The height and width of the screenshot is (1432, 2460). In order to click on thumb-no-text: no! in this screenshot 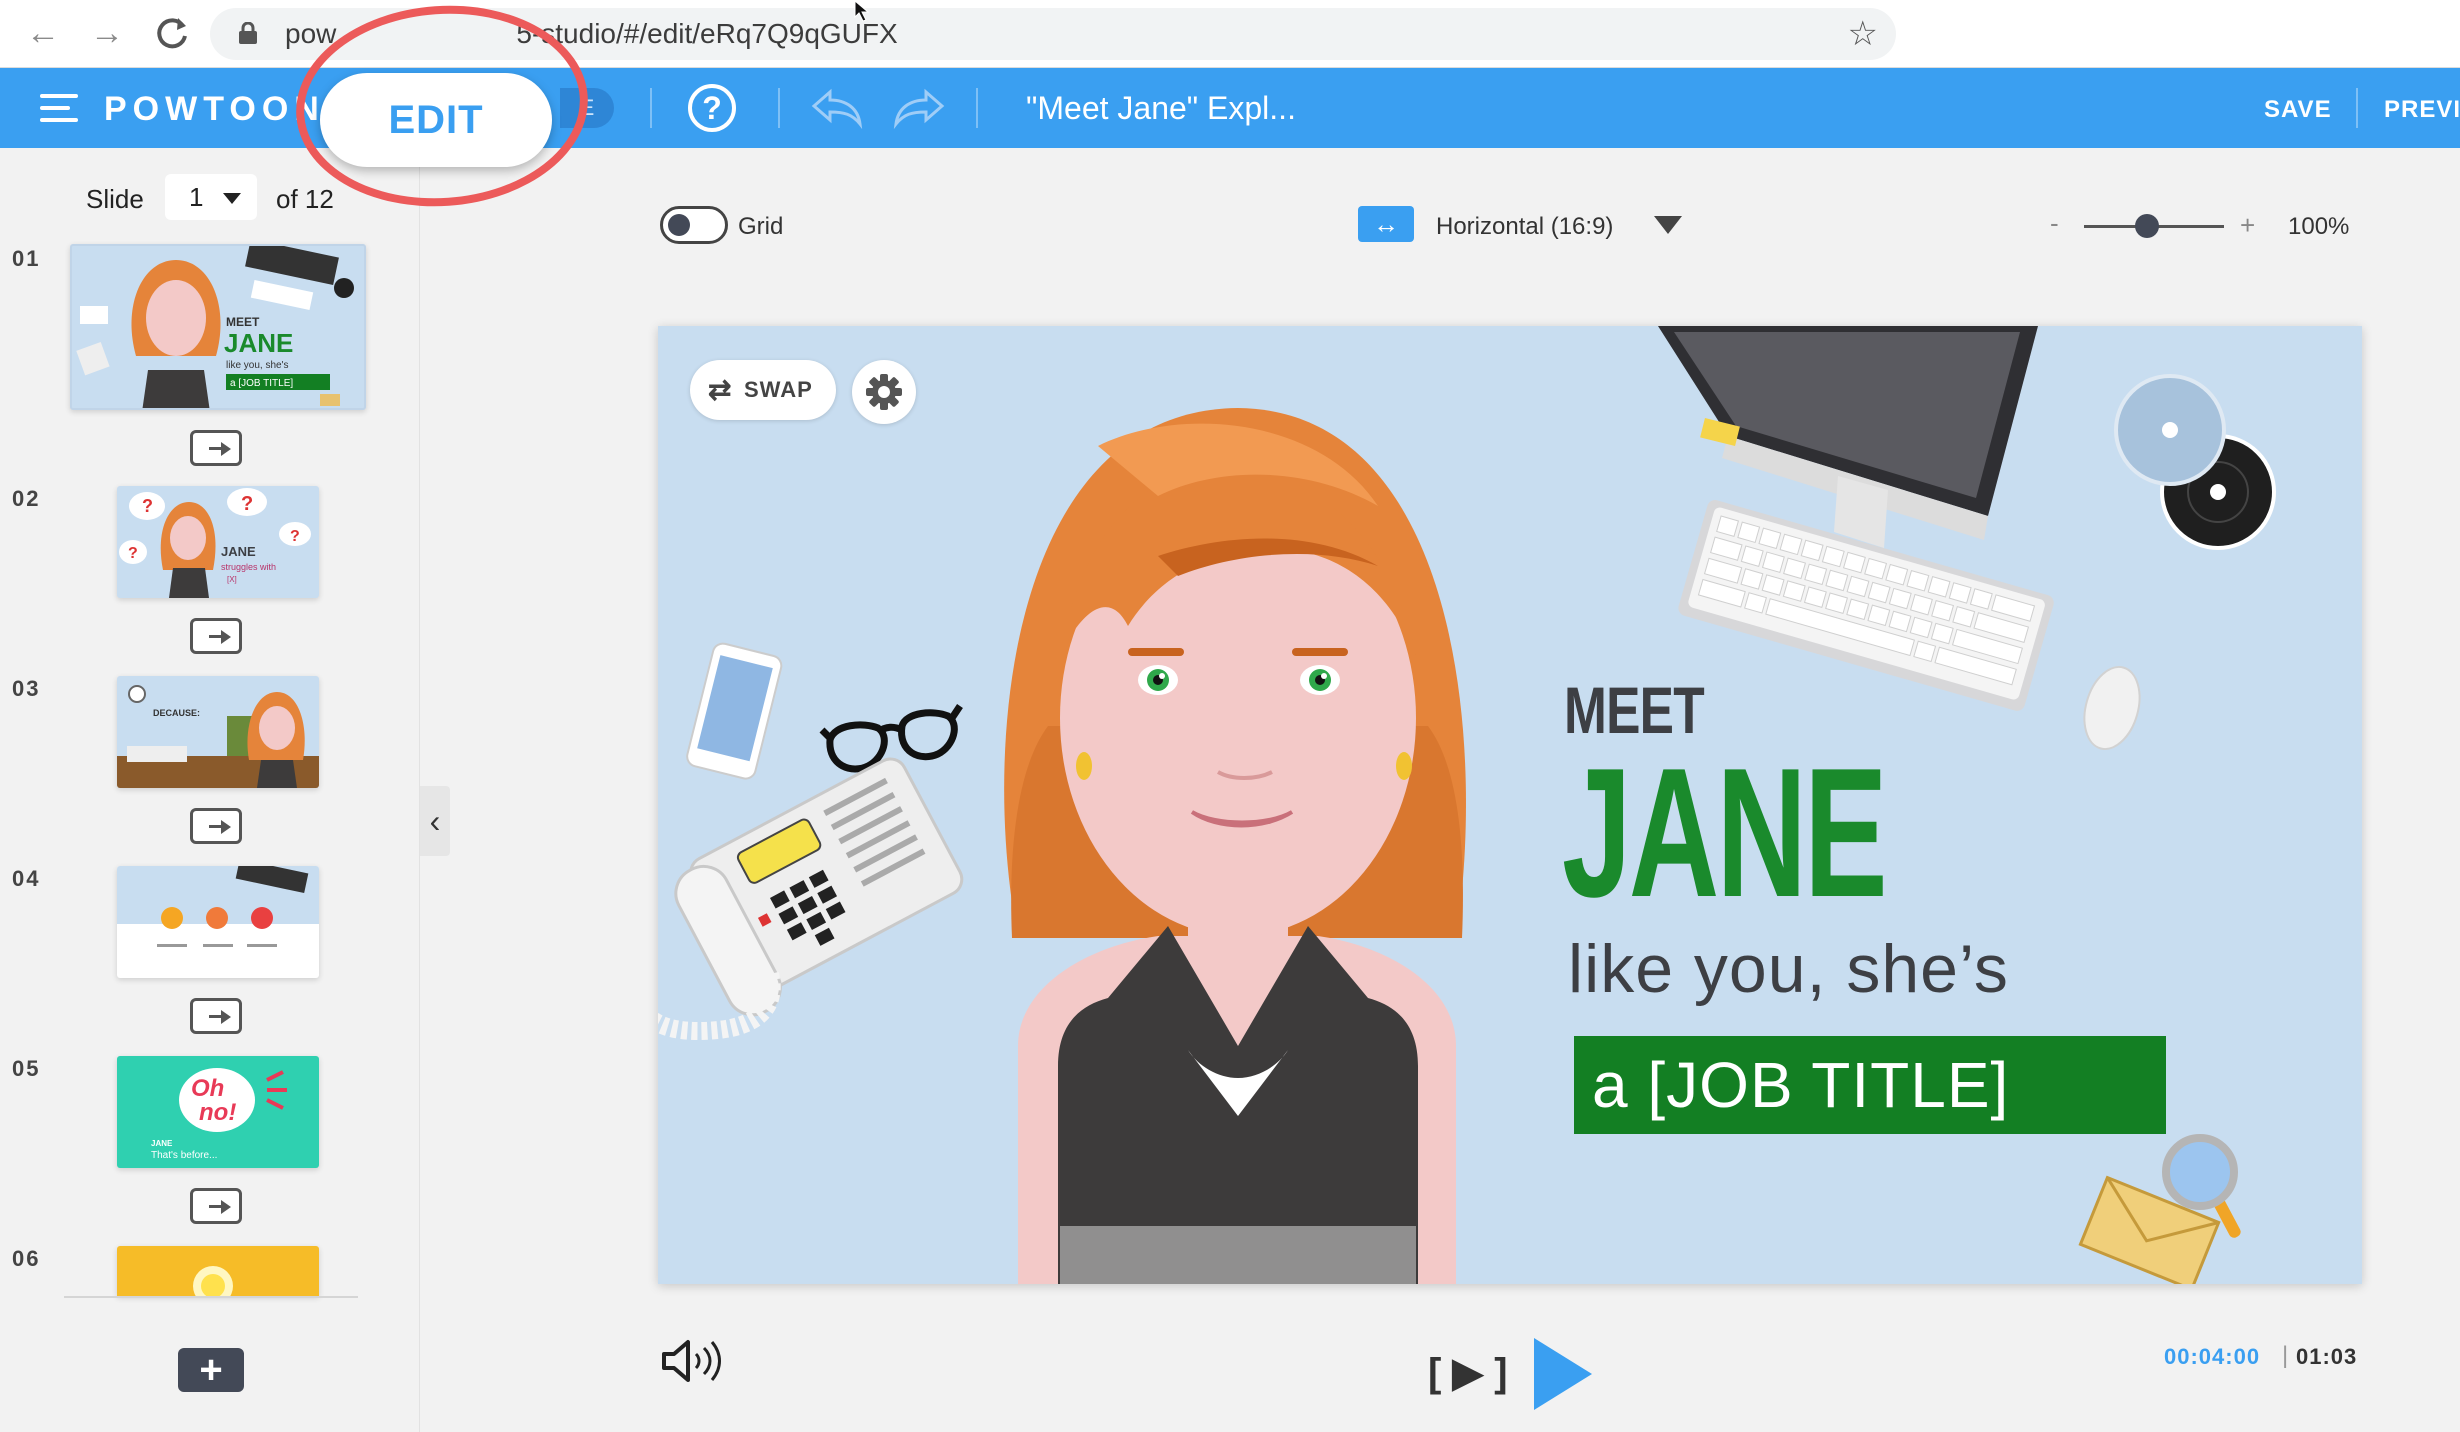, I will do `click(217, 1112)`.